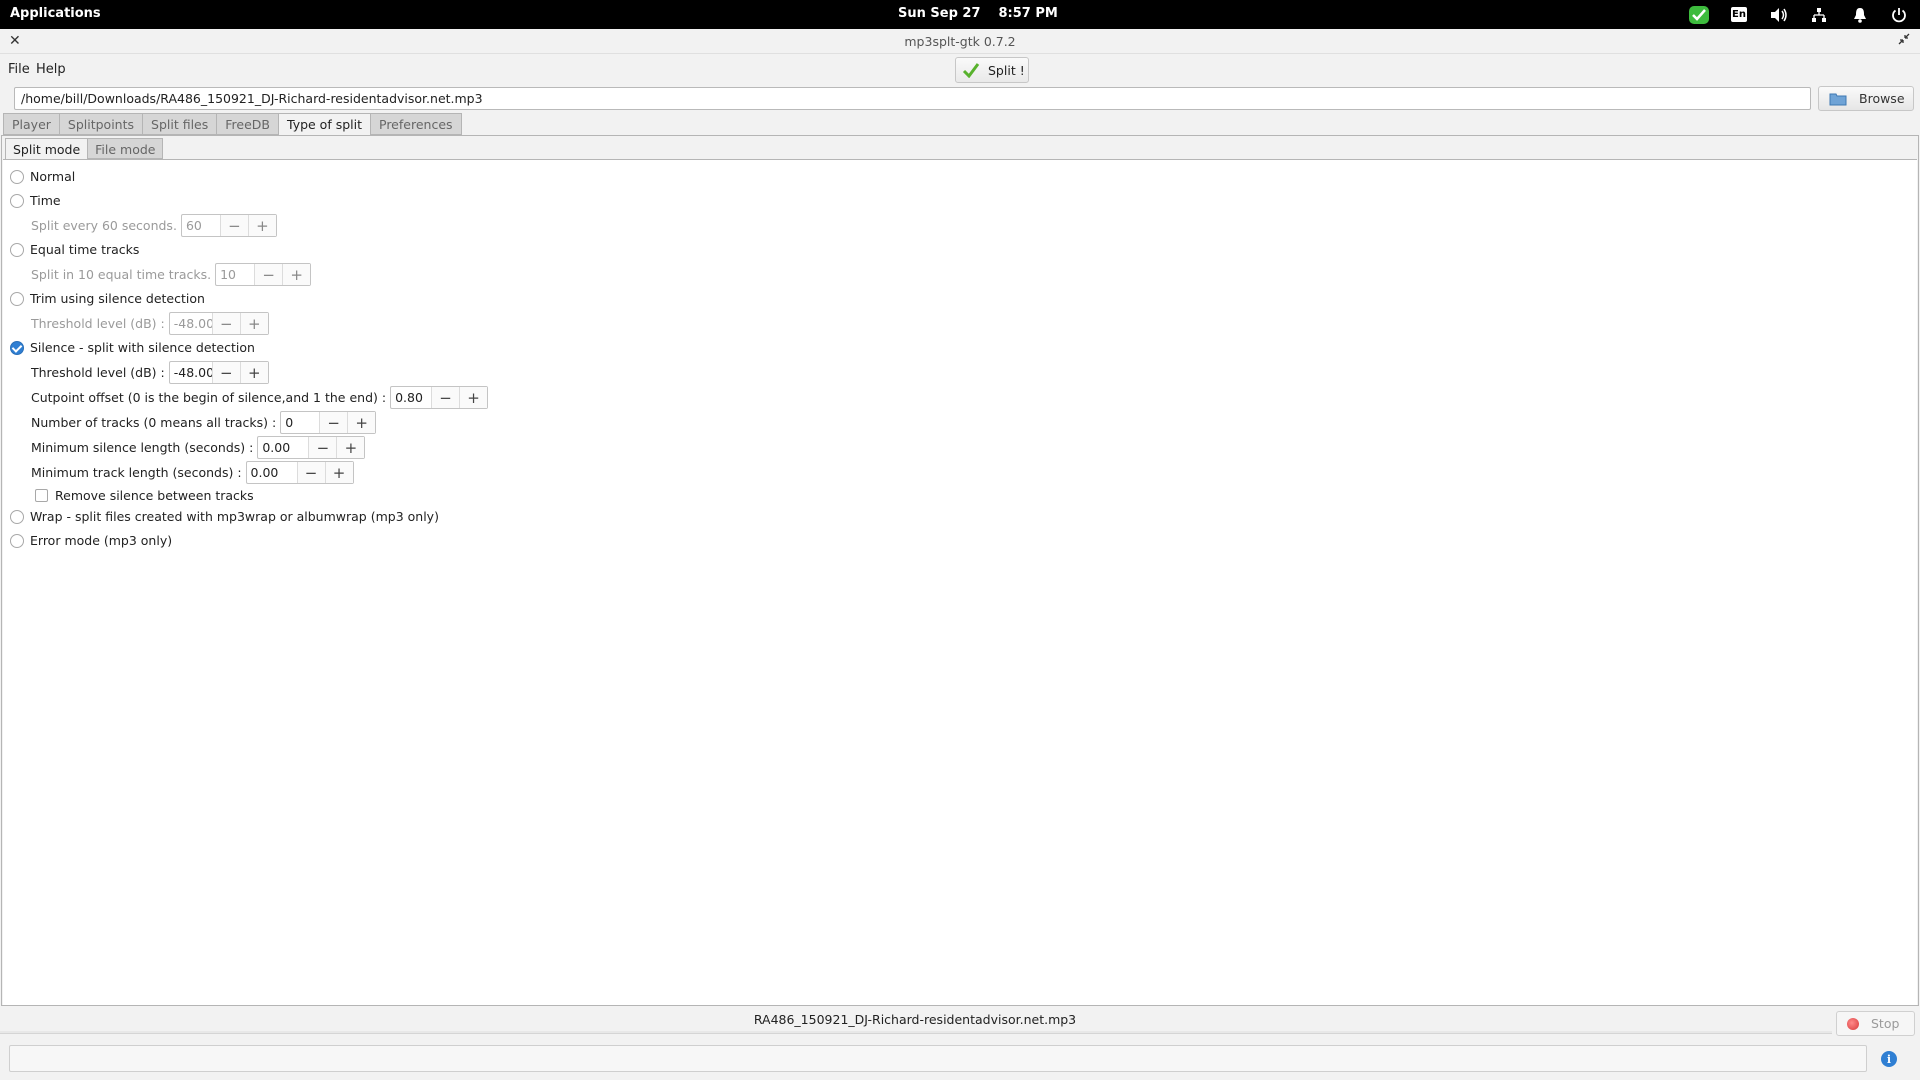  I want to click on status-bar, so click(938, 1058).